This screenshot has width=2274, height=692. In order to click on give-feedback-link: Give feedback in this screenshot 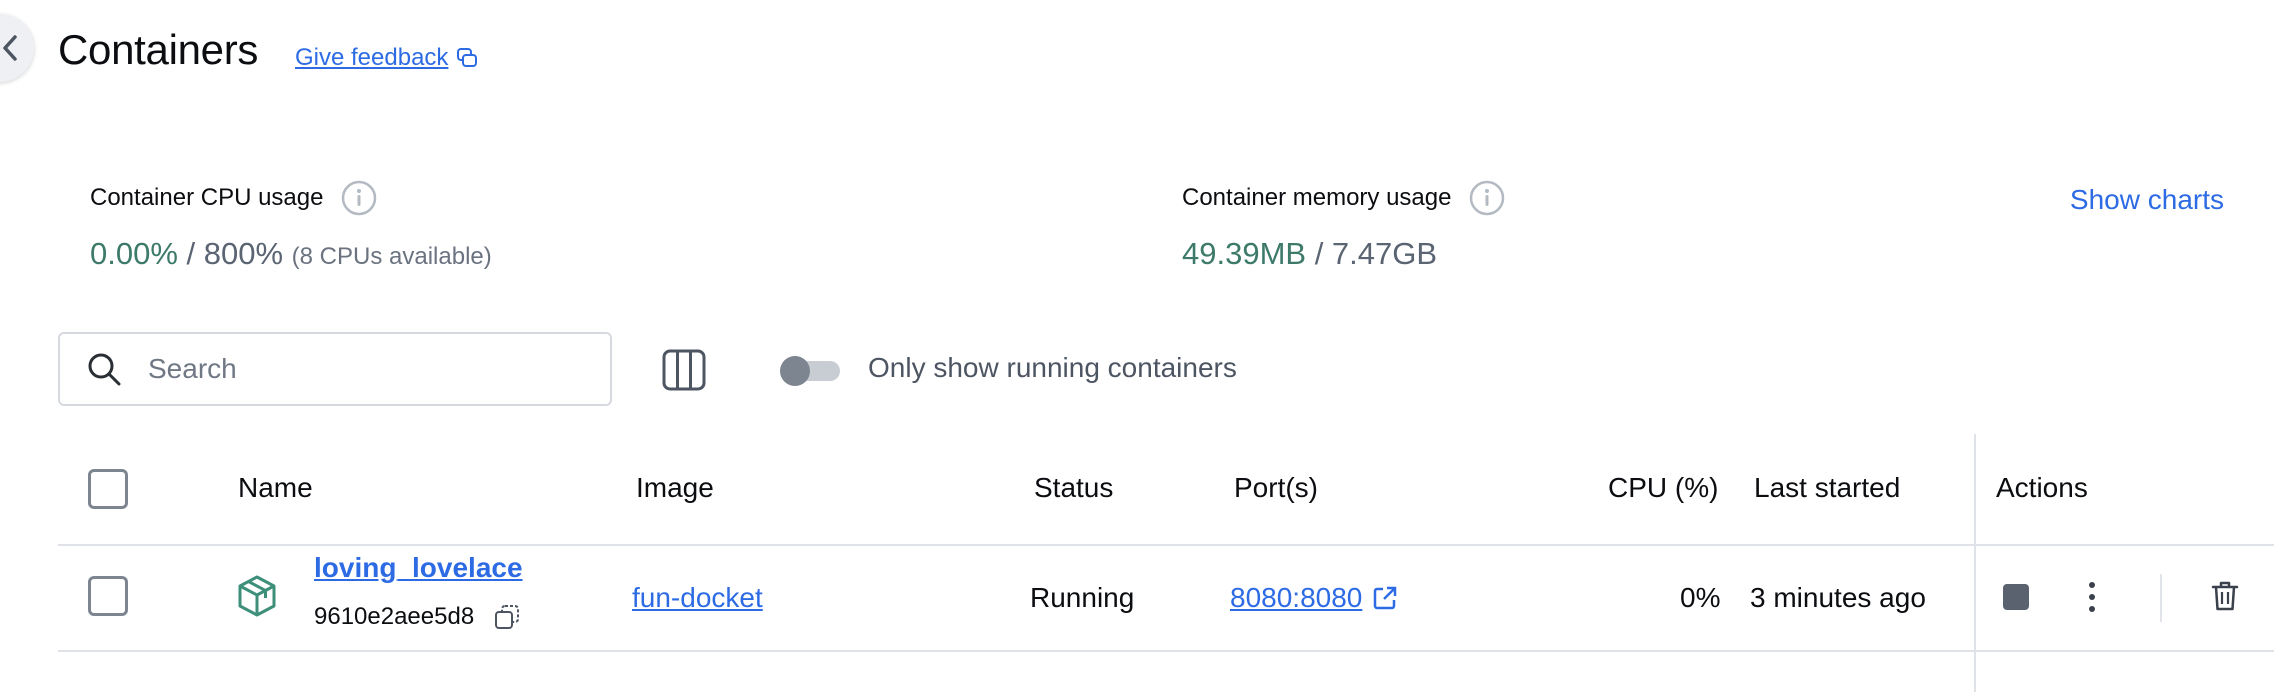, I will do `click(386, 58)`.